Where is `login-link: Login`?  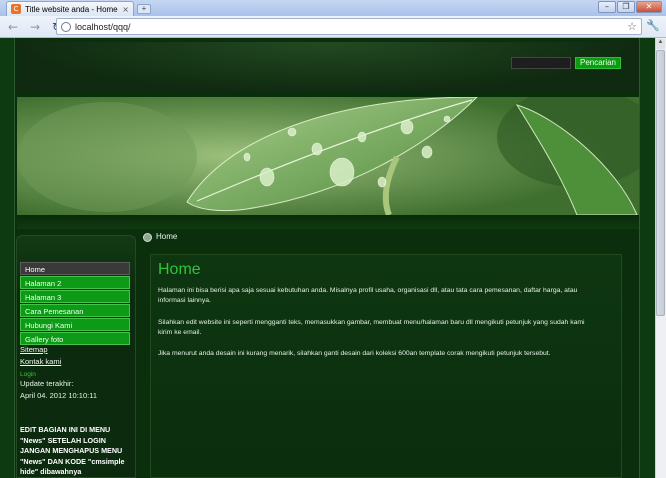 login-link: Login is located at coordinates (28, 374).